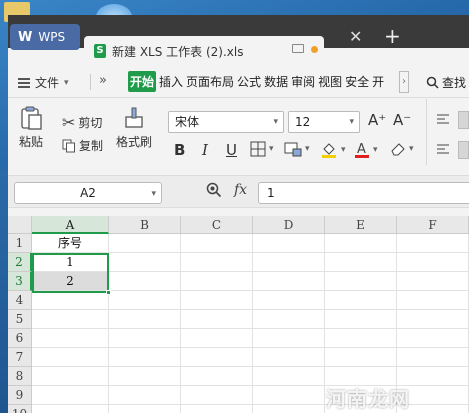  What do you see at coordinates (134, 127) in the screenshot?
I see `format-painter-button: 格式刷` at bounding box center [134, 127].